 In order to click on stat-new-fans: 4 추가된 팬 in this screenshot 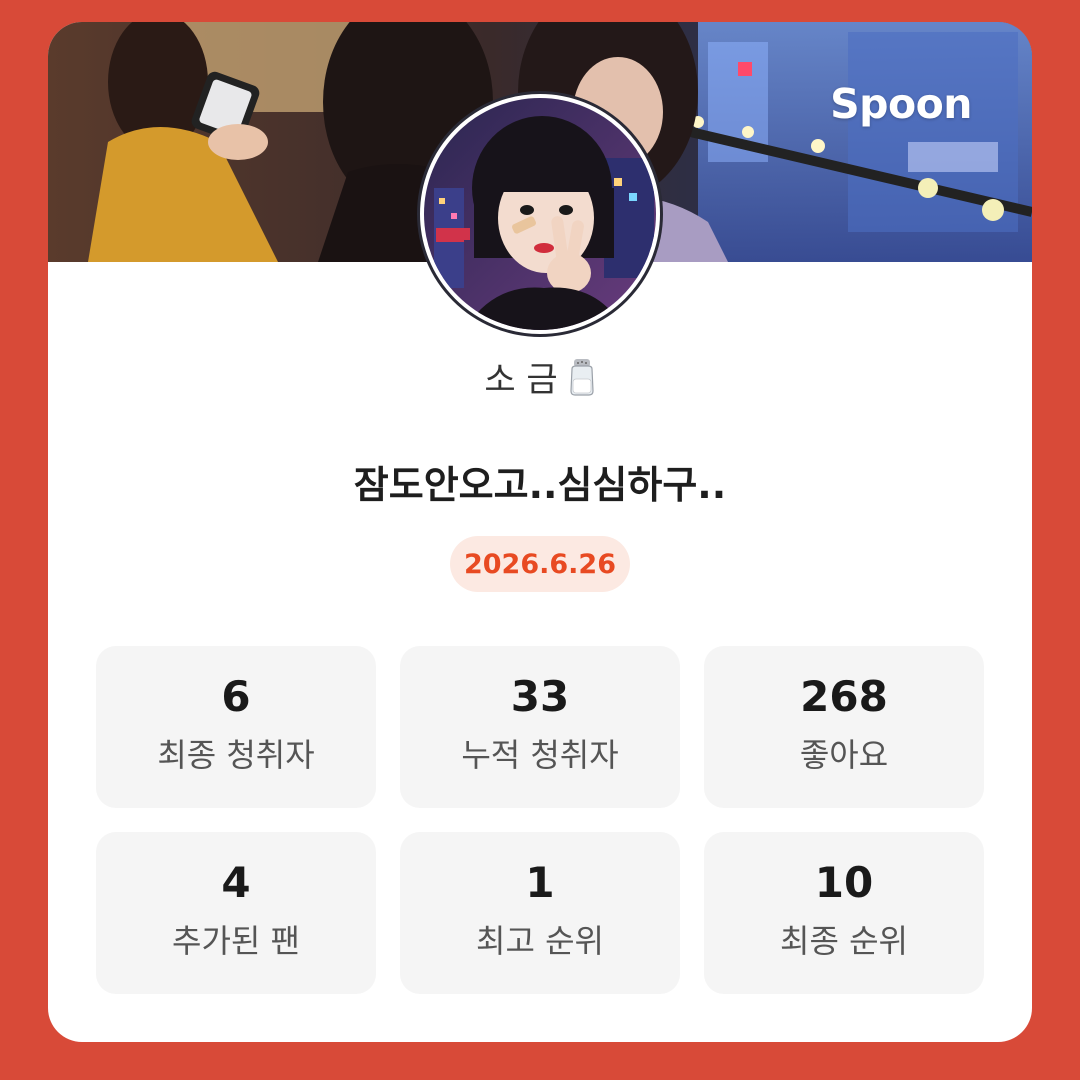, I will do `click(236, 913)`.